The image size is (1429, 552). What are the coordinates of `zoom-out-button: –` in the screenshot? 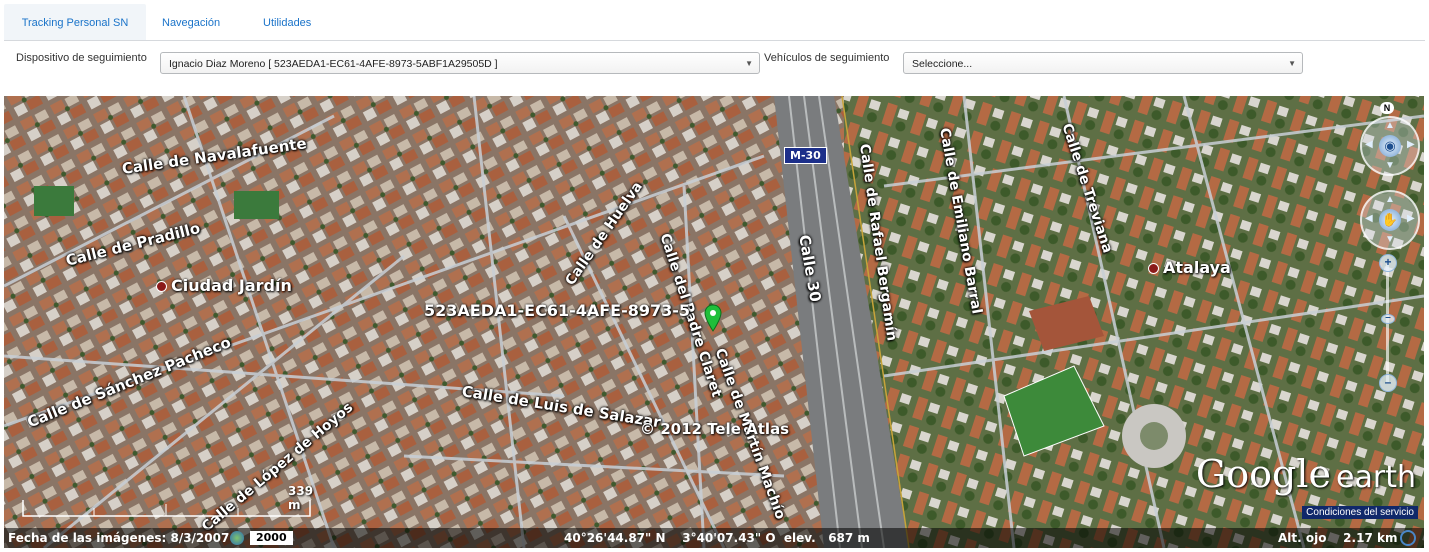 It's located at (1388, 383).